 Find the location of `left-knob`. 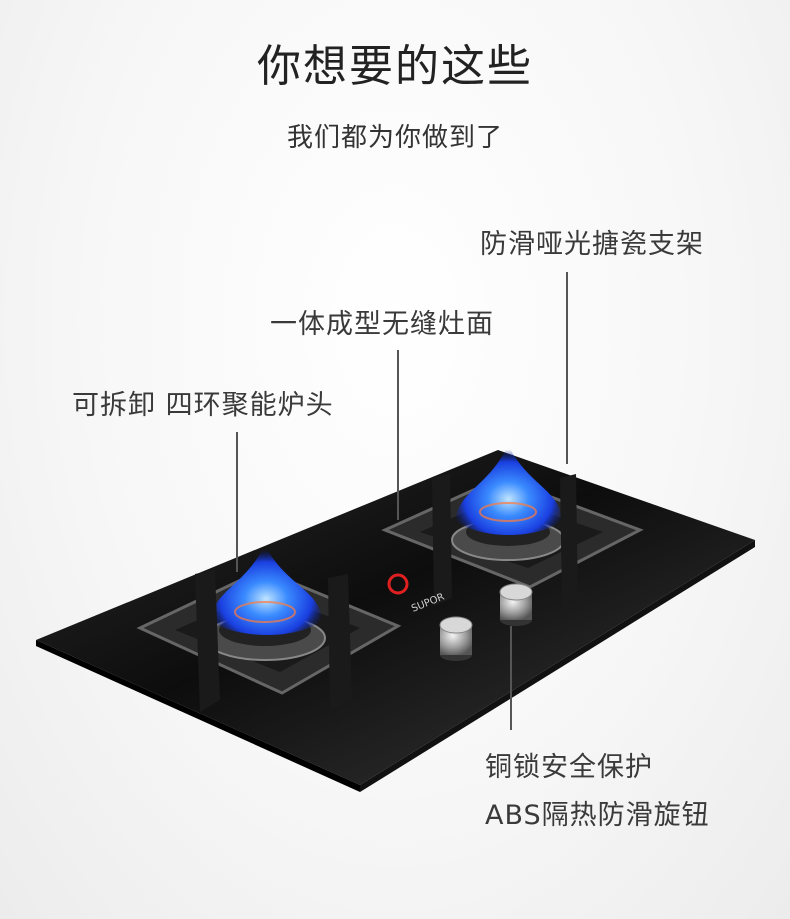

left-knob is located at coordinates (456, 638).